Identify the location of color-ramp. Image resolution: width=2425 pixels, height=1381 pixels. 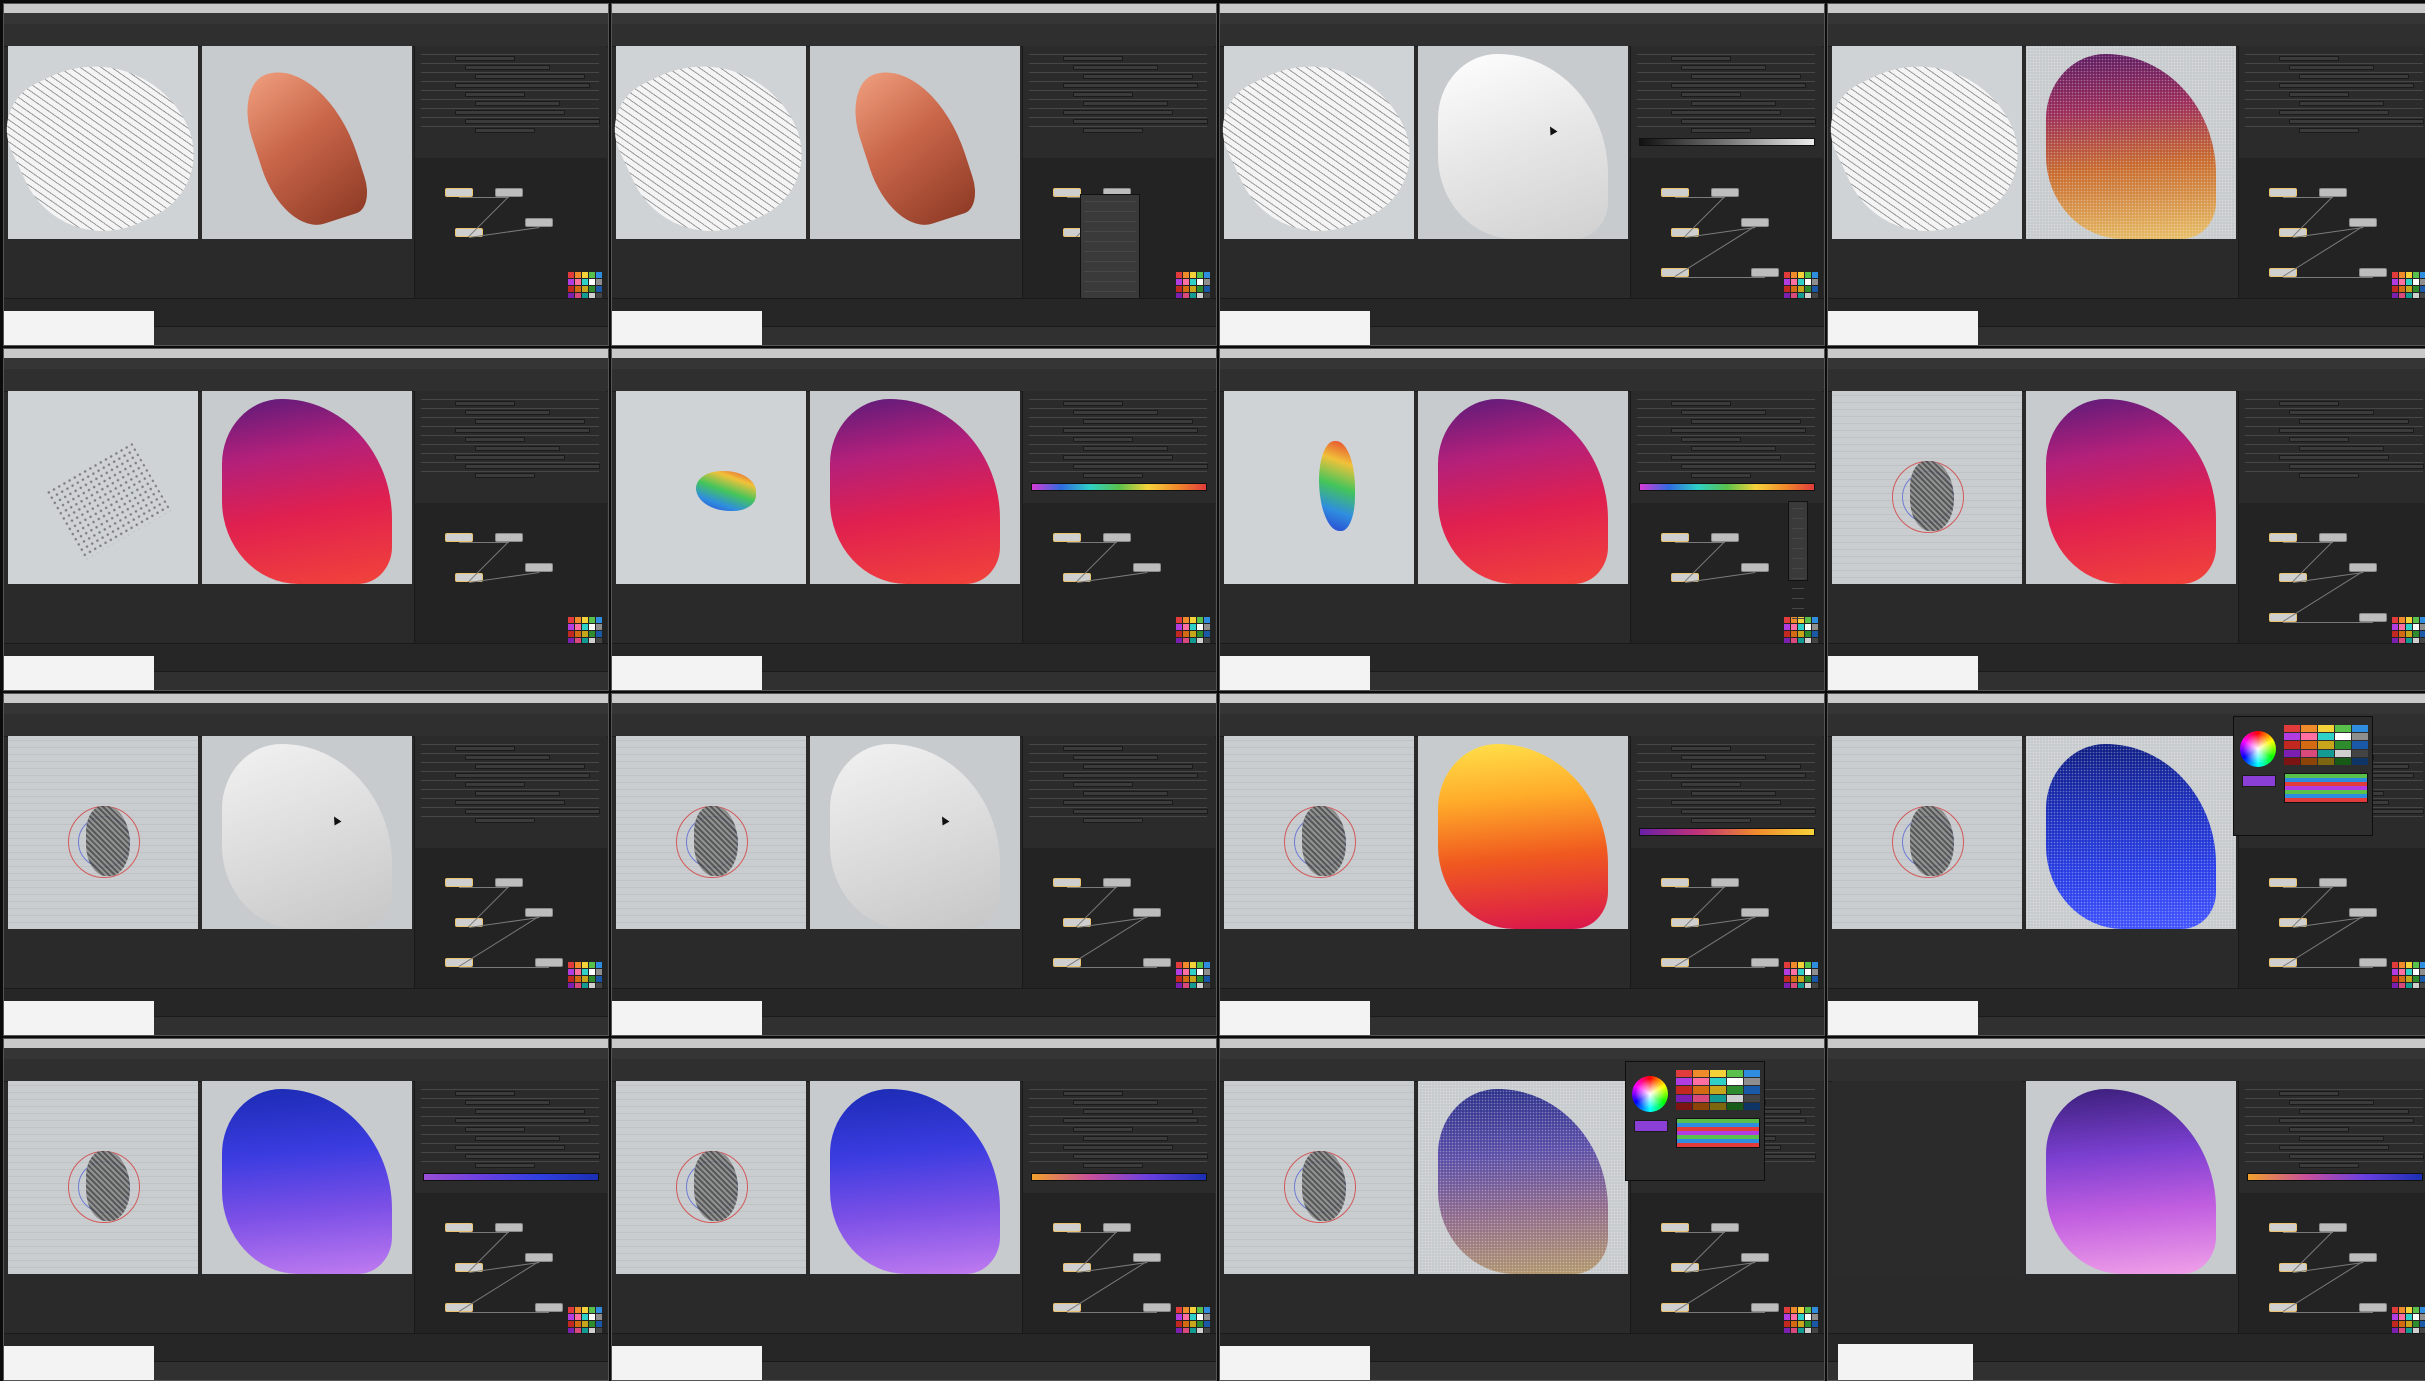
(2335, 1177).